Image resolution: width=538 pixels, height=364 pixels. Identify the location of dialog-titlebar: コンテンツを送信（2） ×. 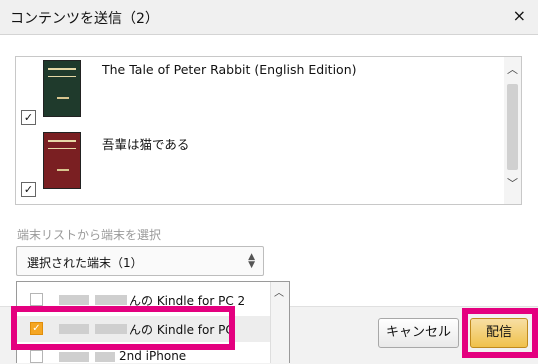
(269, 17).